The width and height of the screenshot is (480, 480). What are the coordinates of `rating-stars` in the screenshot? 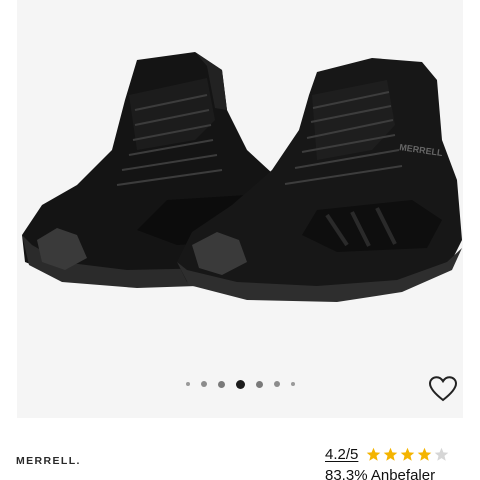 It's located at (407, 454).